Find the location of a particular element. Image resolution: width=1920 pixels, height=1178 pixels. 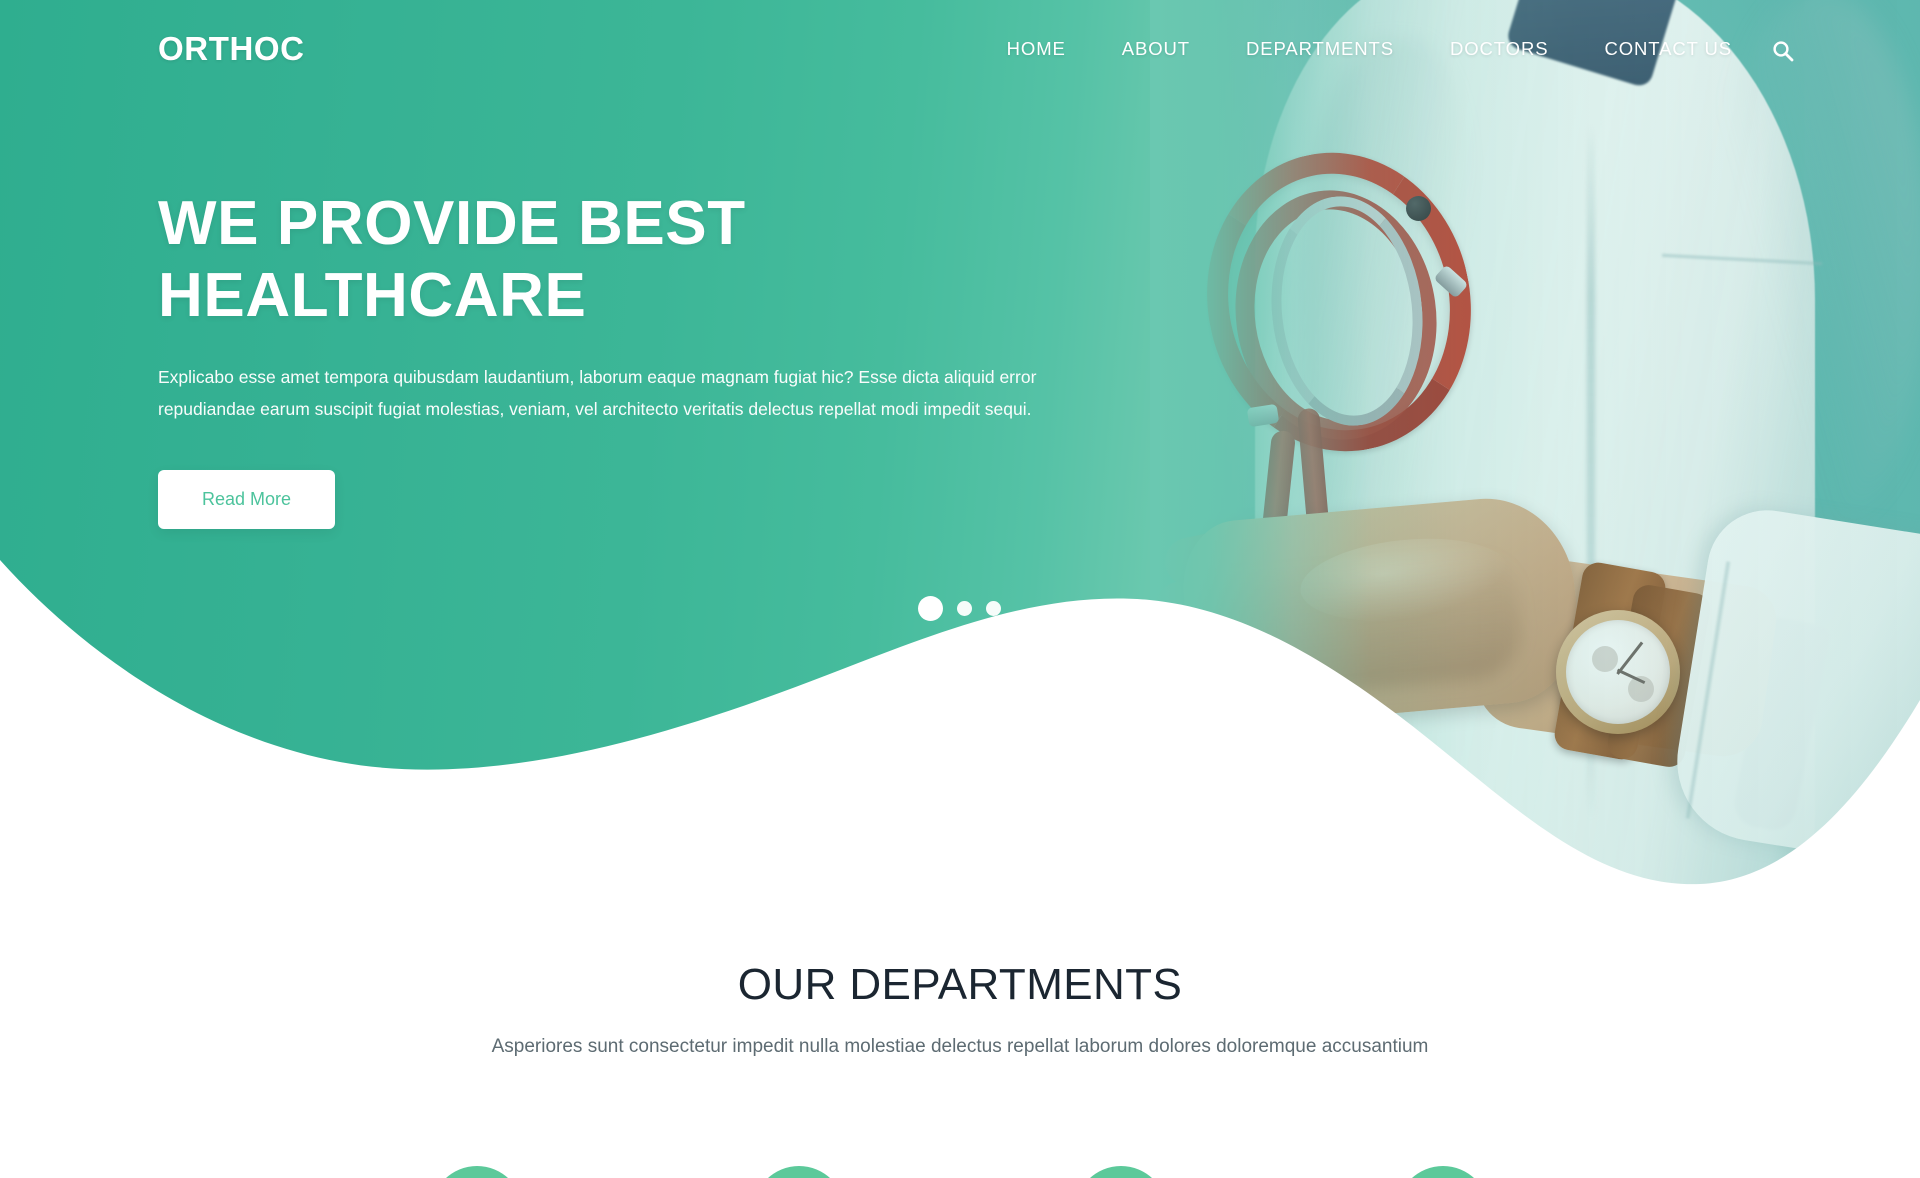

hero-title-line-2: HEALTHCARE is located at coordinates (372, 295).